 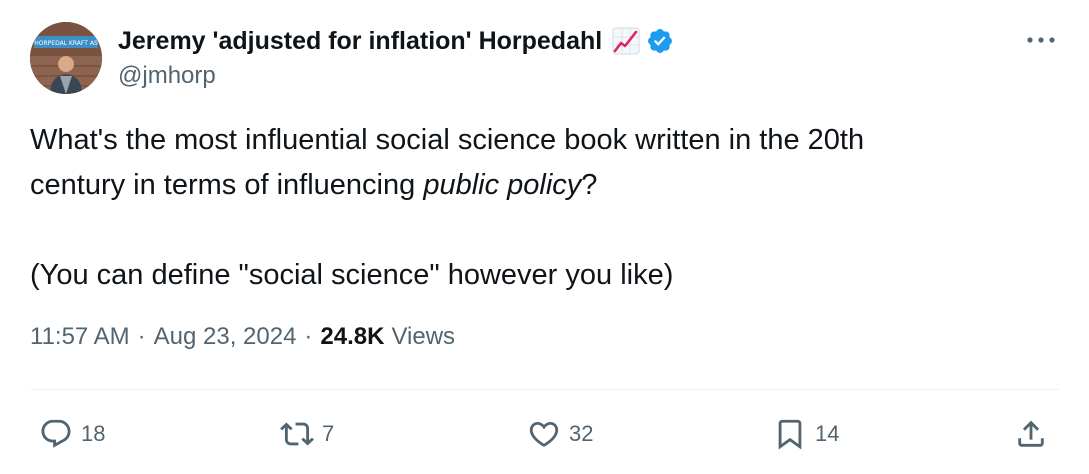 I want to click on repost-icon, so click(x=297, y=434).